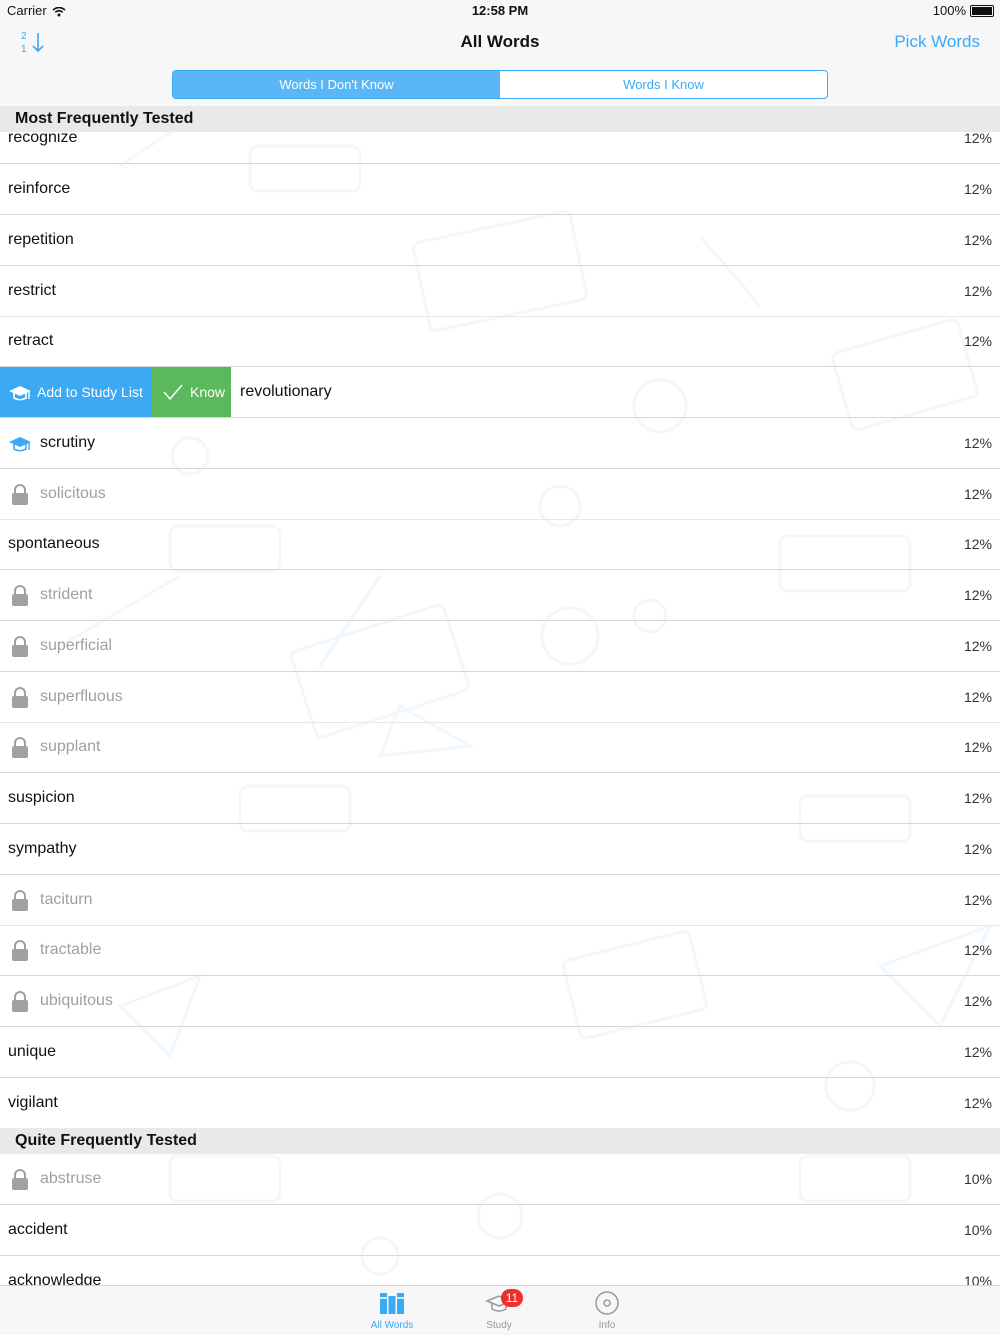 The width and height of the screenshot is (1000, 1335). I want to click on words-segmented-control: Words I Don't Know Words I Know, so click(500, 84).